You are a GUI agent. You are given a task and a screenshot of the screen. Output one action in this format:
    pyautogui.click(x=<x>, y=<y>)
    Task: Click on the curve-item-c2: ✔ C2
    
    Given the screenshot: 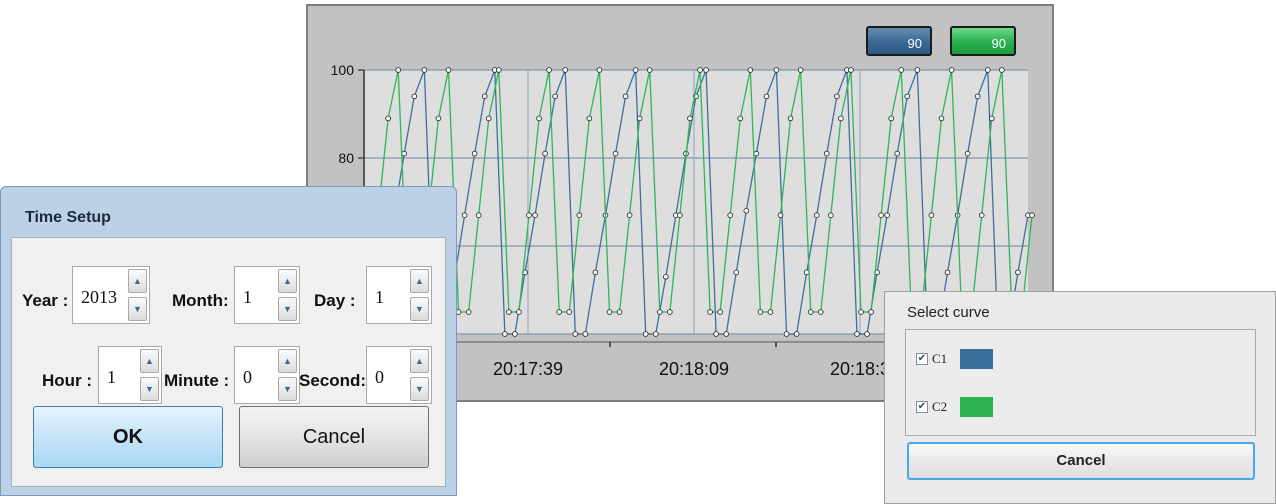 What is the action you would take?
    pyautogui.click(x=961, y=407)
    